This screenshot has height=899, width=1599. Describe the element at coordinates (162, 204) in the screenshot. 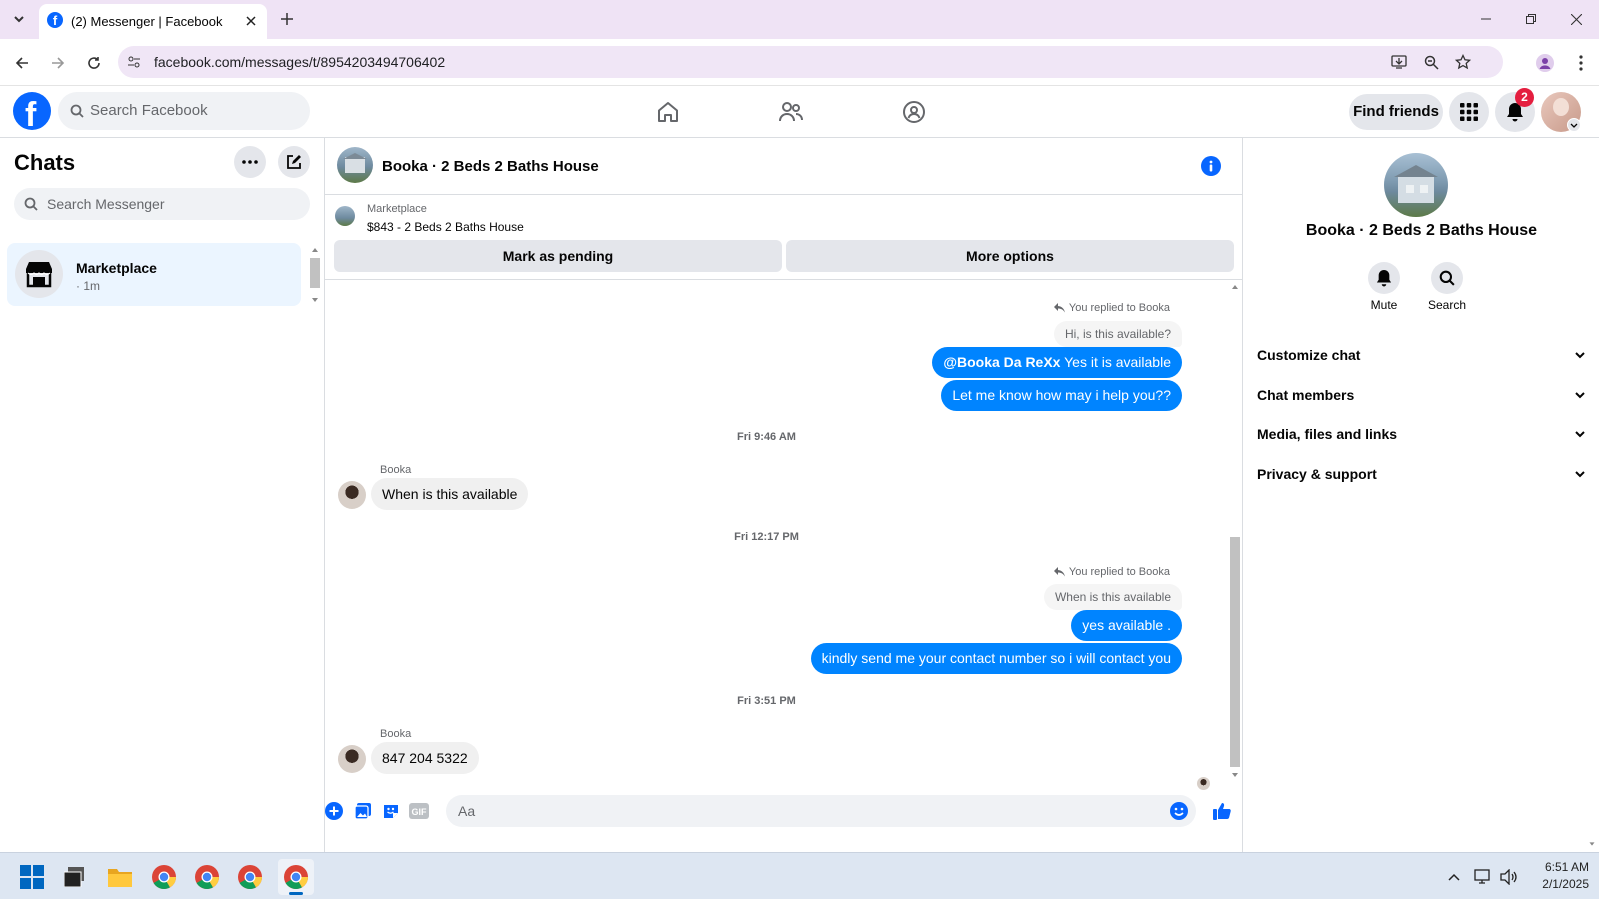

I see `search-messenger-input: Search Messenger` at that location.